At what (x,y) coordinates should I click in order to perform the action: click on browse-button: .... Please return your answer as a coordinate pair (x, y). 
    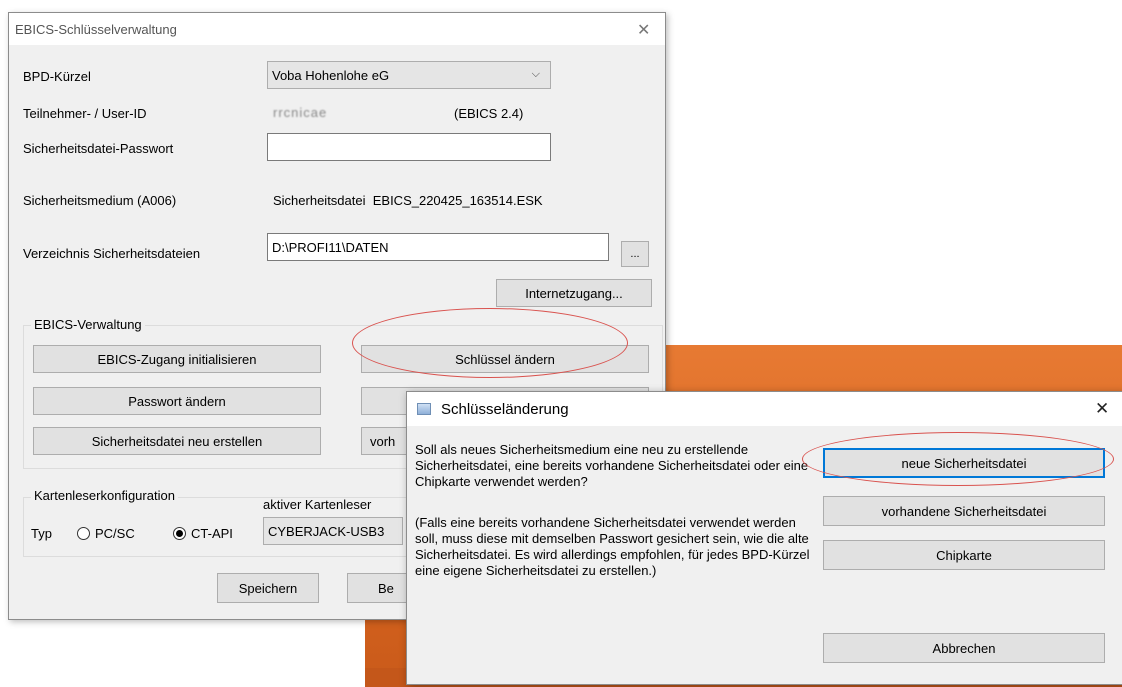
    Looking at the image, I should click on (635, 254).